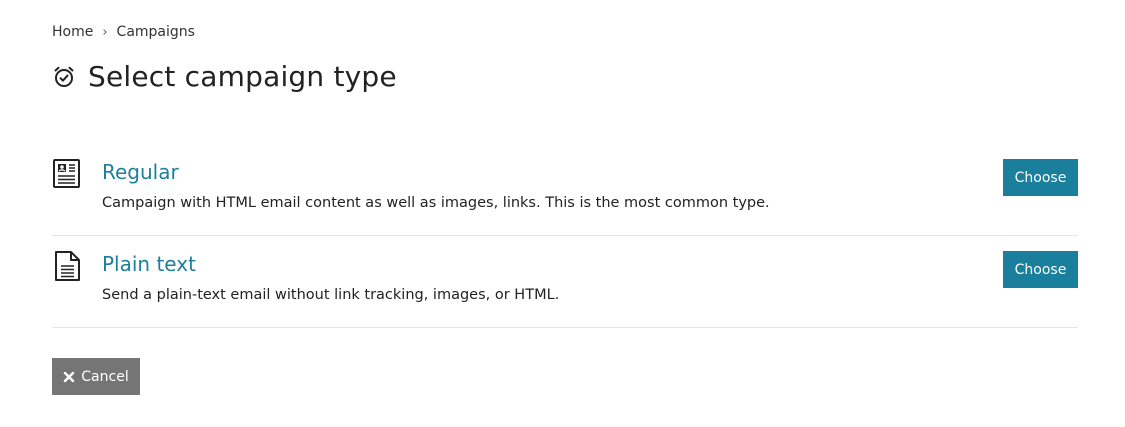 The width and height of the screenshot is (1125, 427). Describe the element at coordinates (69, 377) in the screenshot. I see `close-icon` at that location.